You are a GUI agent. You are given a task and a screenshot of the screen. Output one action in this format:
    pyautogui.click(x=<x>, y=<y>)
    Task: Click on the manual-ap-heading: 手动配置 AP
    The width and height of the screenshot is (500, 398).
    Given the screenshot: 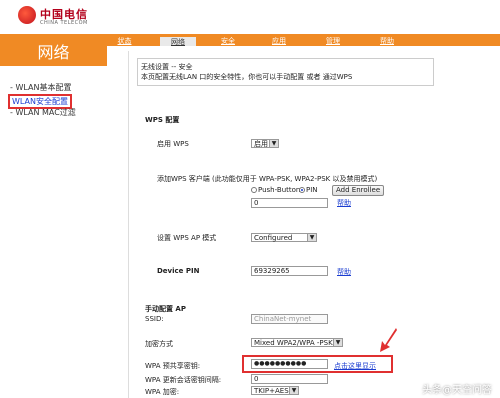 What is the action you would take?
    pyautogui.click(x=165, y=309)
    